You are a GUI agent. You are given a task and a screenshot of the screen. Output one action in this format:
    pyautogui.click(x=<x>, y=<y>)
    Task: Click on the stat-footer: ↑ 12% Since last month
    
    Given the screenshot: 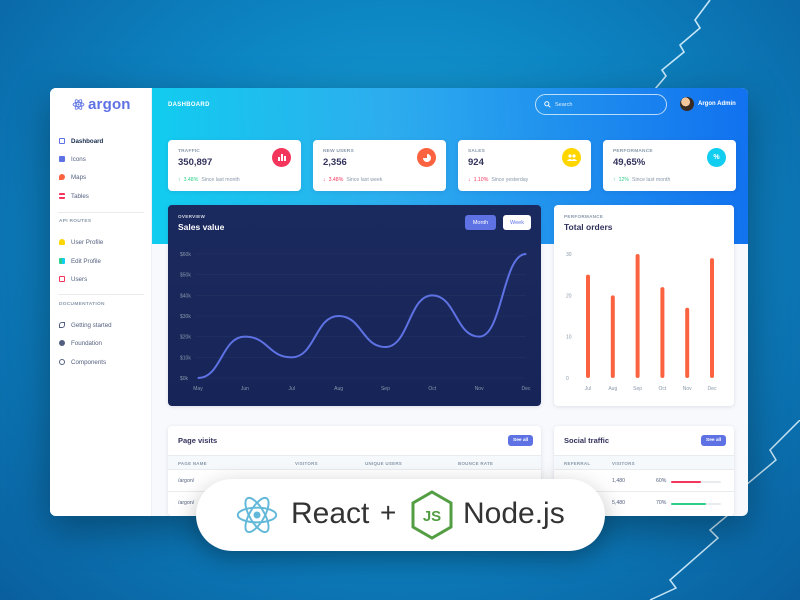 What is the action you would take?
    pyautogui.click(x=641, y=180)
    